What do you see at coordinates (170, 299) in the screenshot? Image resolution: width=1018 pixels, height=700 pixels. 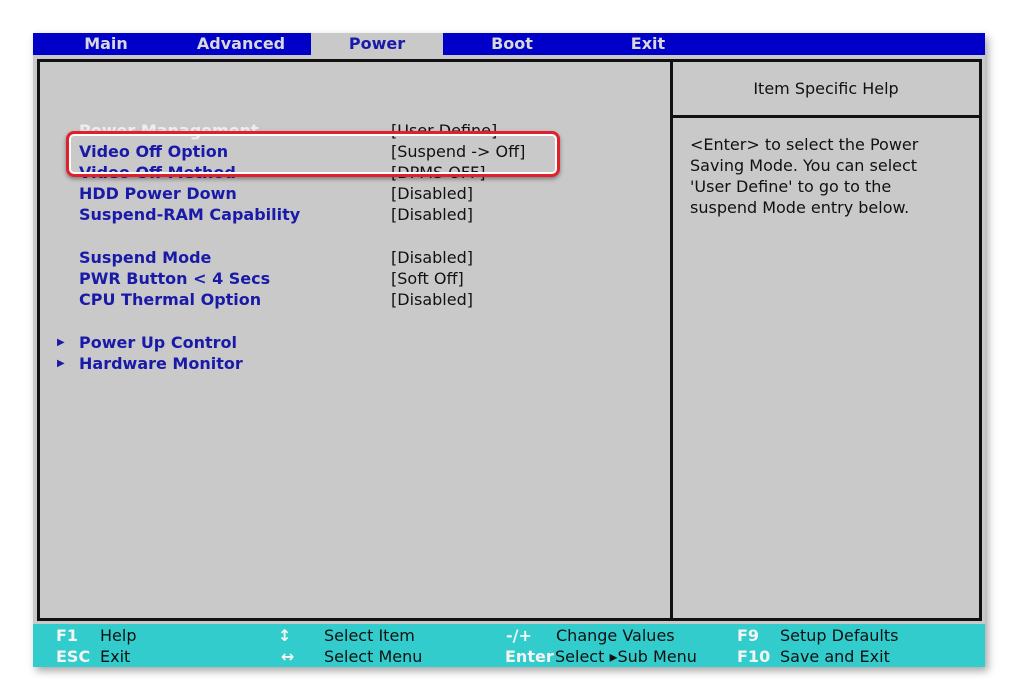 I see `setting-label: CPU Thermal Option` at bounding box center [170, 299].